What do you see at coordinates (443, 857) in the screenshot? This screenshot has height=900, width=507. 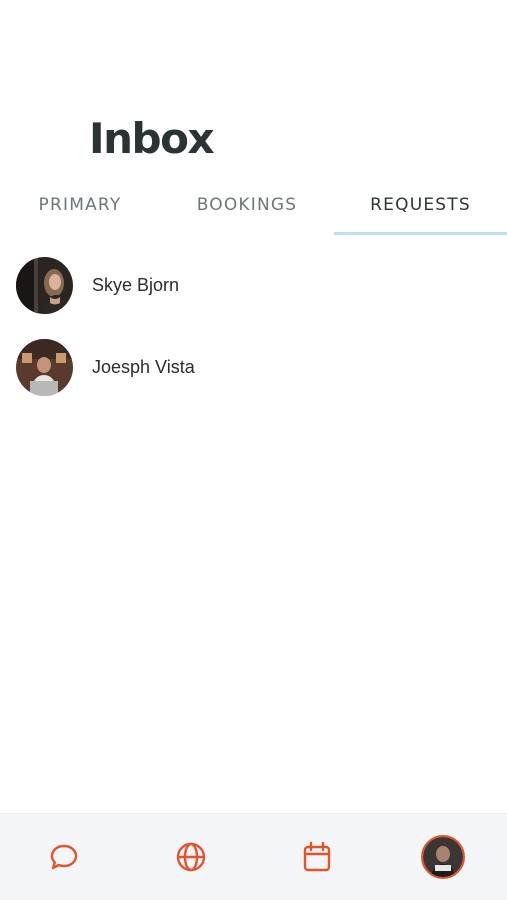 I see `profile-avatar` at bounding box center [443, 857].